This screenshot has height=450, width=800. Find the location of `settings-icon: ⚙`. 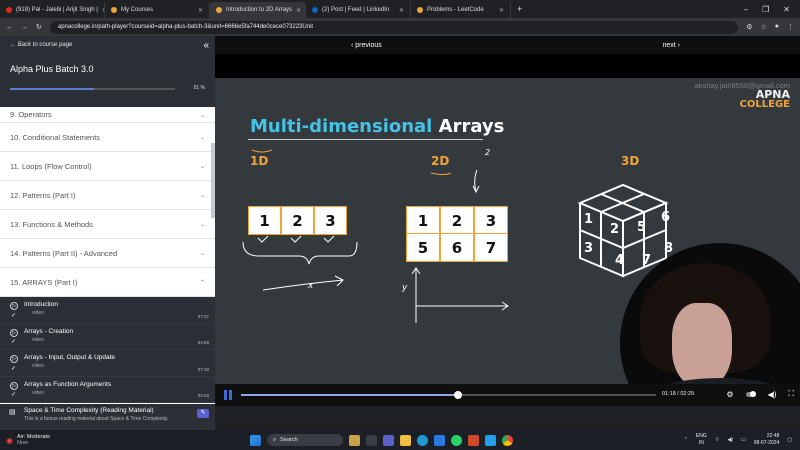

settings-icon: ⚙ is located at coordinates (729, 394).